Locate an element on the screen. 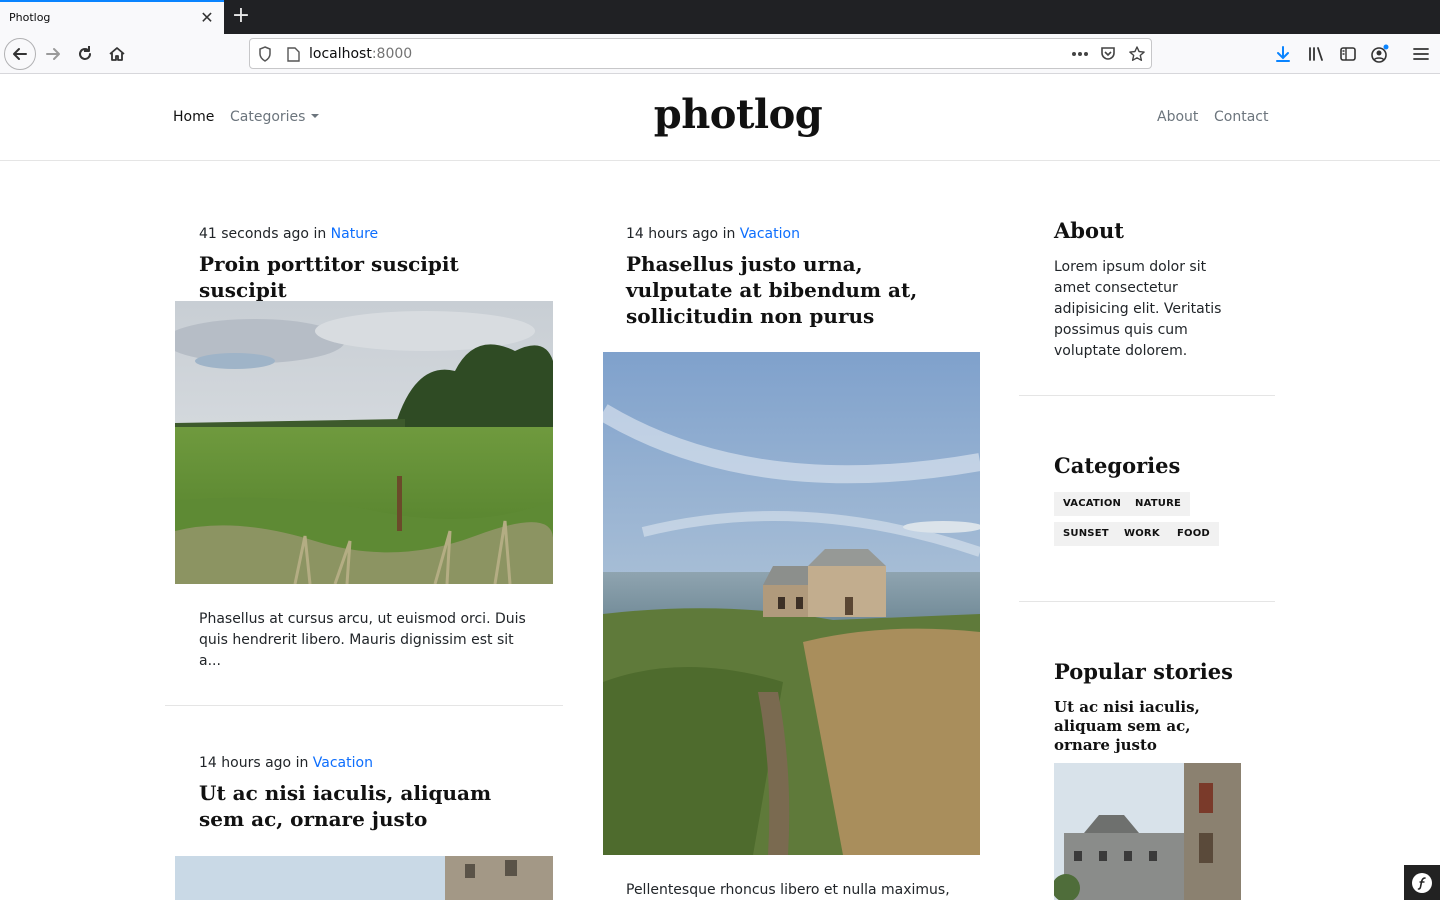 The height and width of the screenshot is (900, 1440). tag-nature: NATURE is located at coordinates (1158, 504).